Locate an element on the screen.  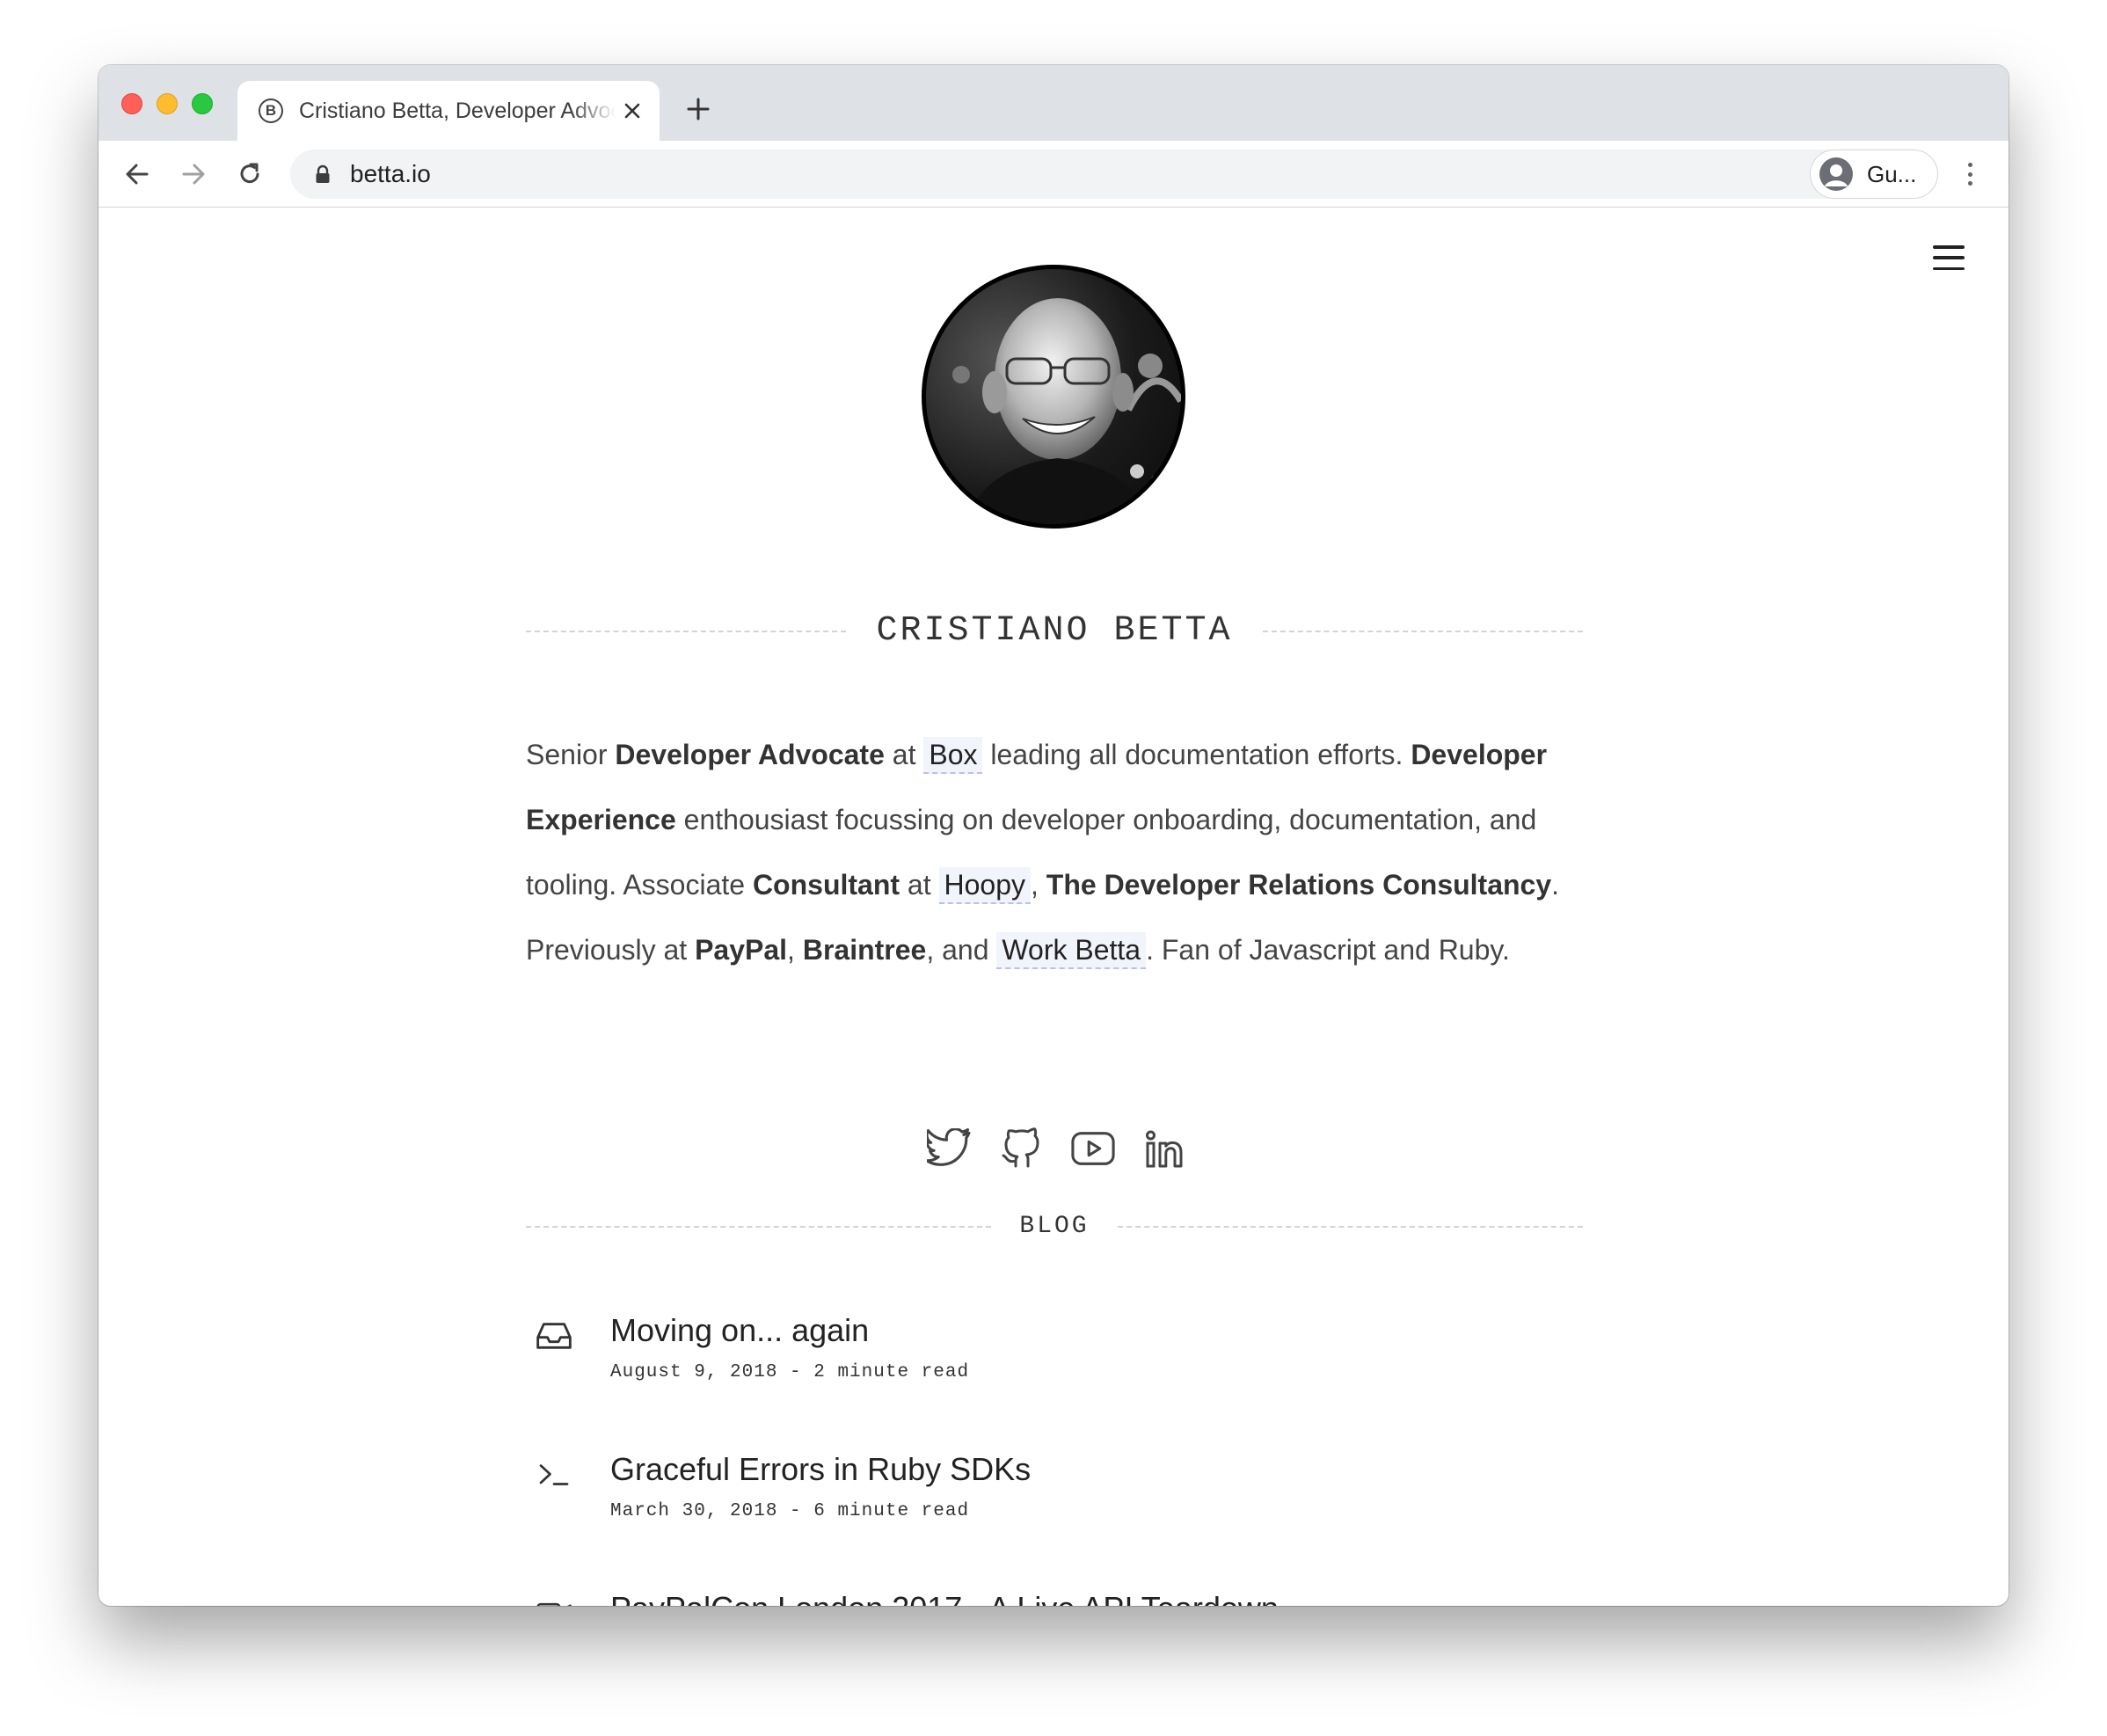
bio-emphasis: The Developer Relations Consultancy is located at coordinates (1299, 885).